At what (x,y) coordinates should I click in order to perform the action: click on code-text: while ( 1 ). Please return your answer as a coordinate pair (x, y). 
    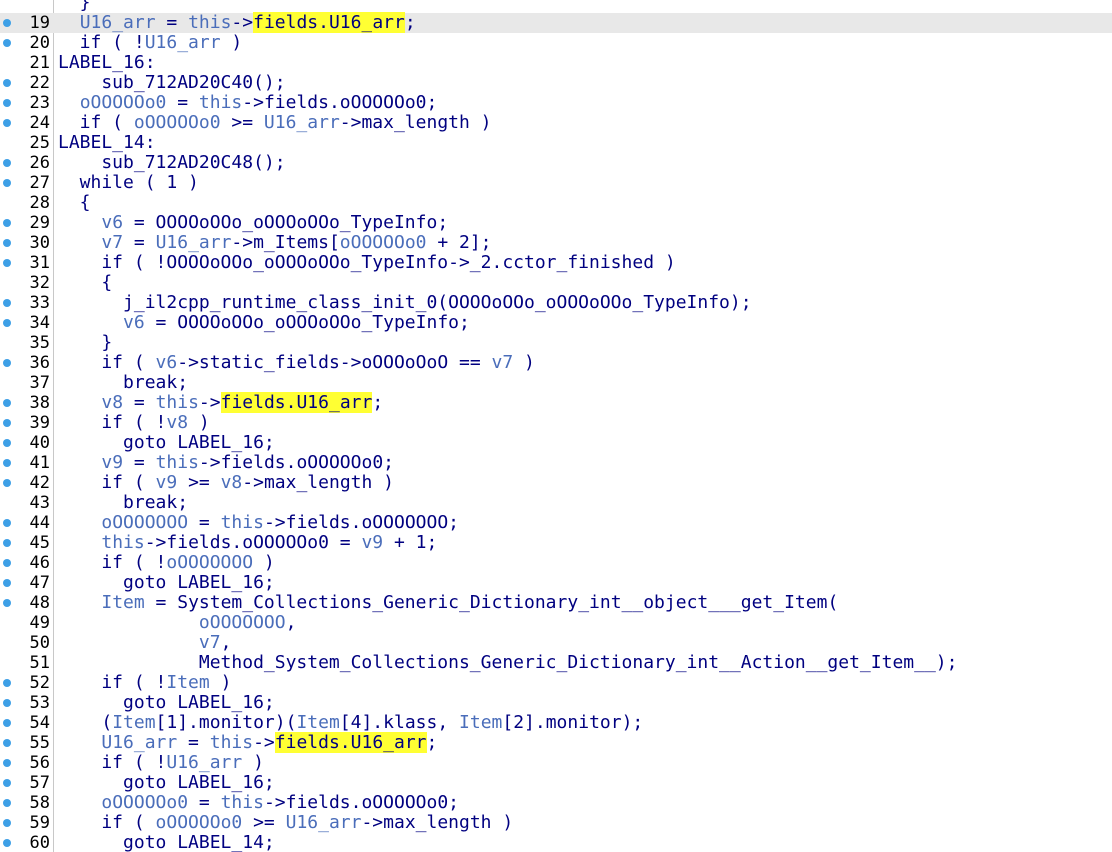
    Looking at the image, I should click on (128, 183).